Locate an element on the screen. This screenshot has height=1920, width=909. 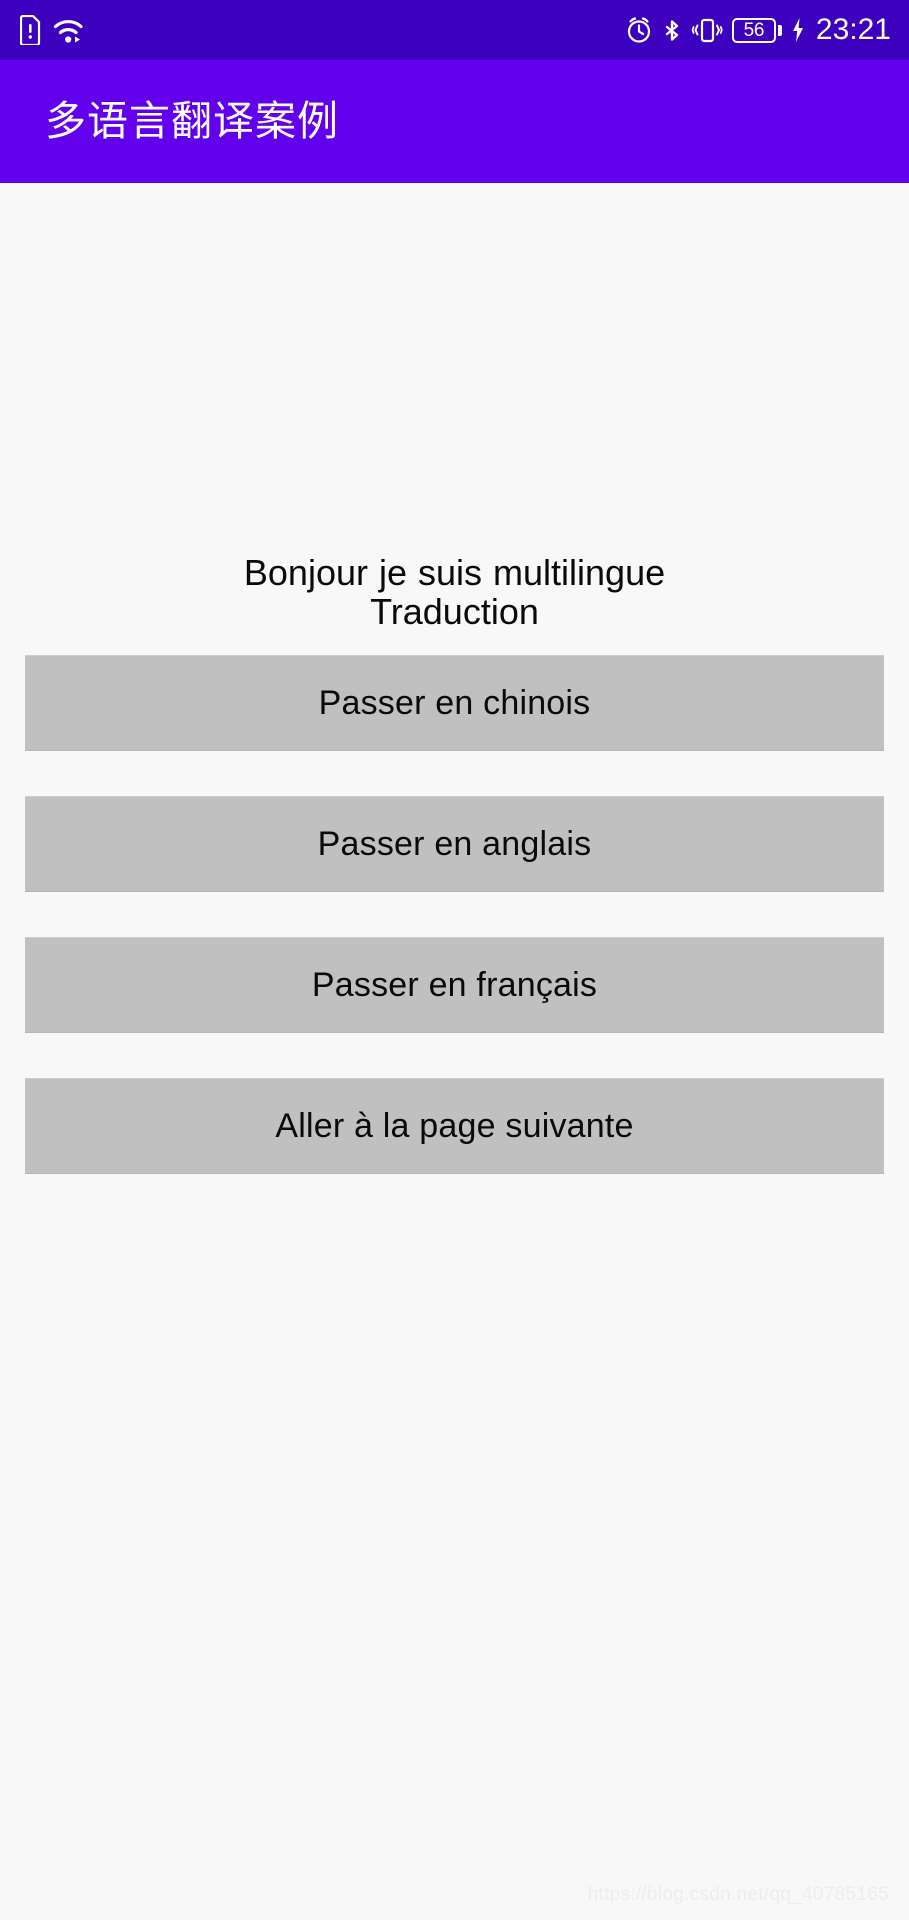
alarm-clock-icon is located at coordinates (639, 30).